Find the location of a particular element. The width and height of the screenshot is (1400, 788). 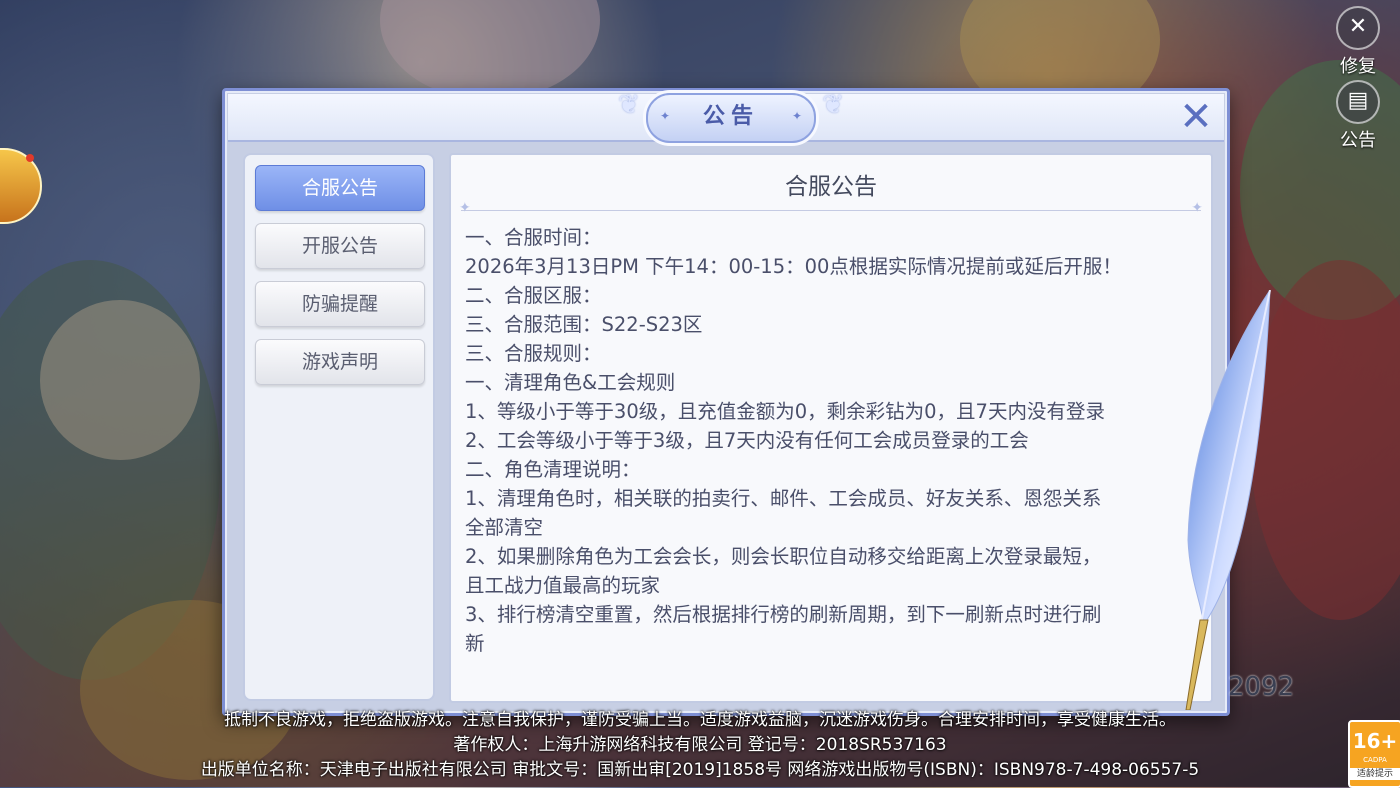

dialog-title: 公告 is located at coordinates (730, 116).